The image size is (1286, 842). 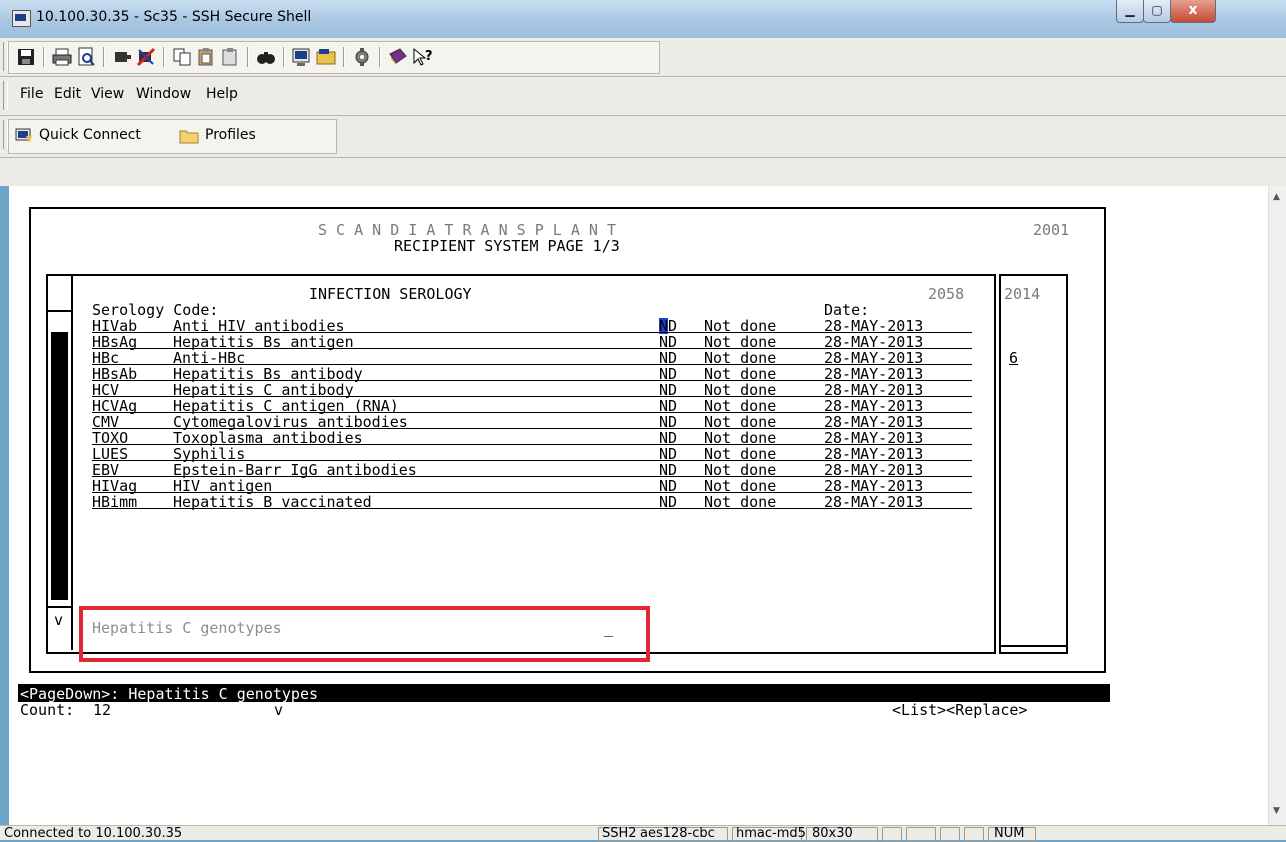 What do you see at coordinates (206, 57) in the screenshot?
I see `paste-icon` at bounding box center [206, 57].